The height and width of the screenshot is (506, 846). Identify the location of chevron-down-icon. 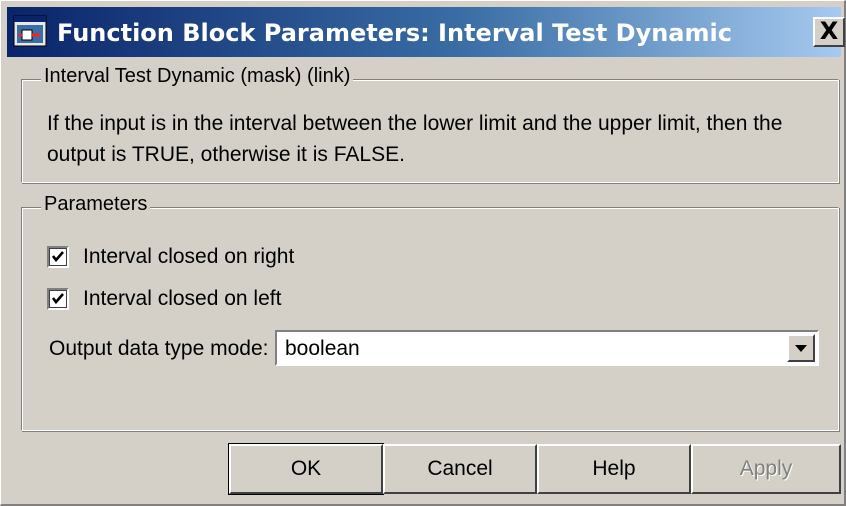
(801, 348).